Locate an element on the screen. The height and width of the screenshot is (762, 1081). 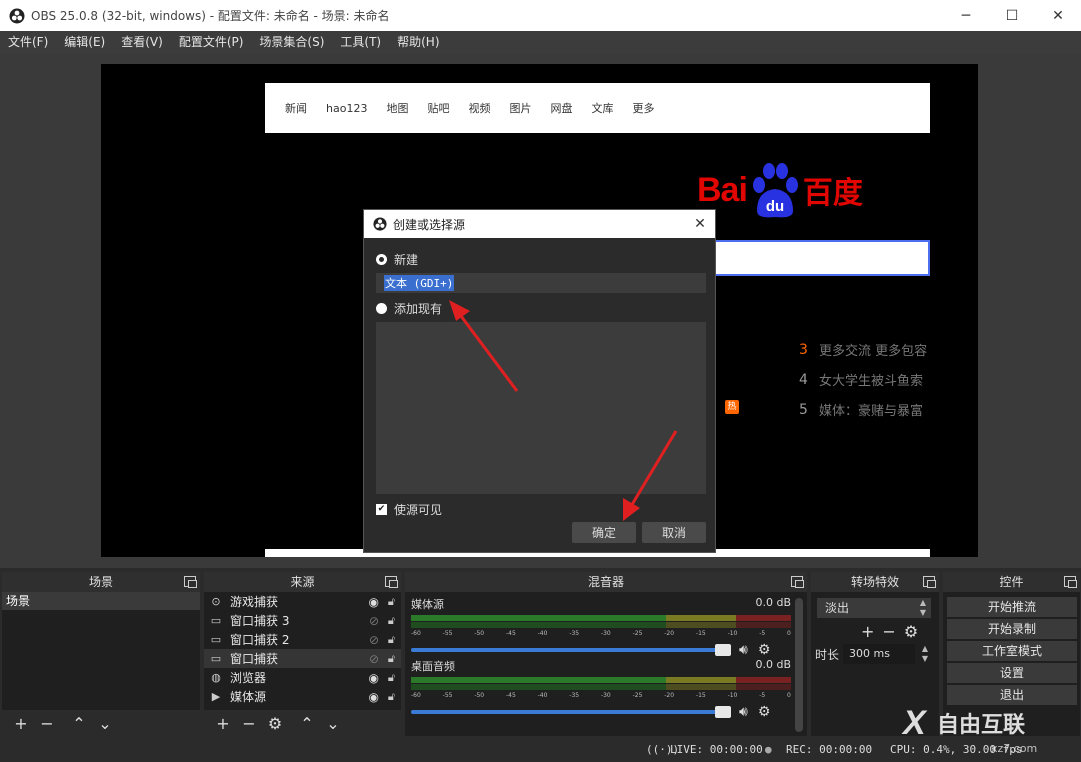
create-new-radio: 新建 is located at coordinates (397, 259).